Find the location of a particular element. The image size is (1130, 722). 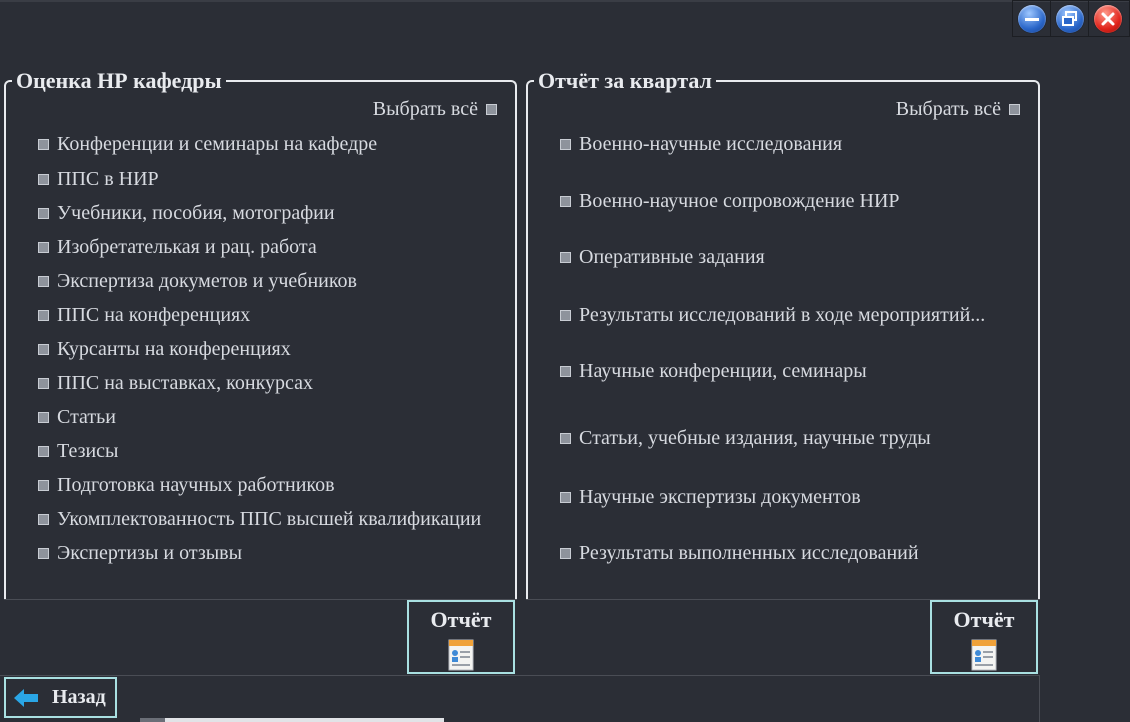

panel-title: Отчёт за квартал is located at coordinates (625, 81).